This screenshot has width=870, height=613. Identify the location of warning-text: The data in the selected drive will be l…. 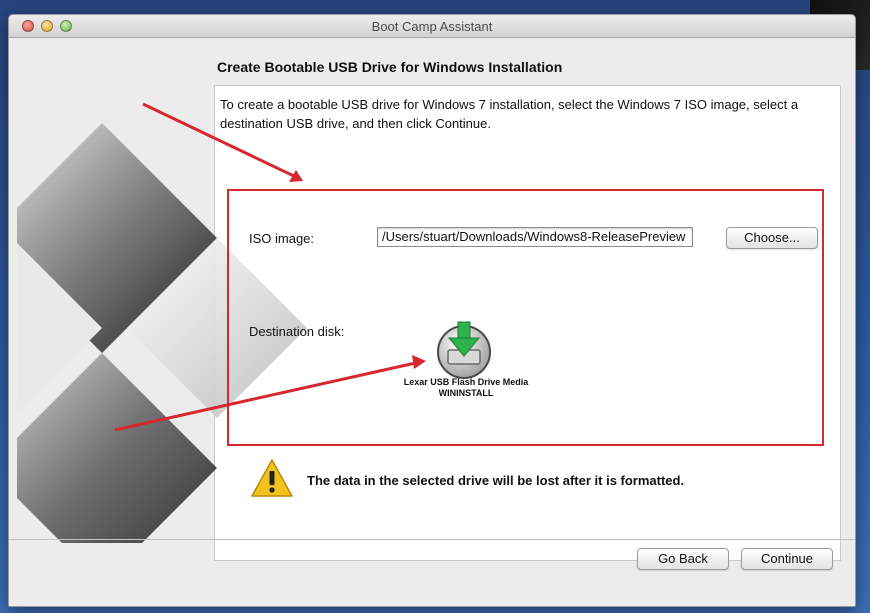
(496, 480).